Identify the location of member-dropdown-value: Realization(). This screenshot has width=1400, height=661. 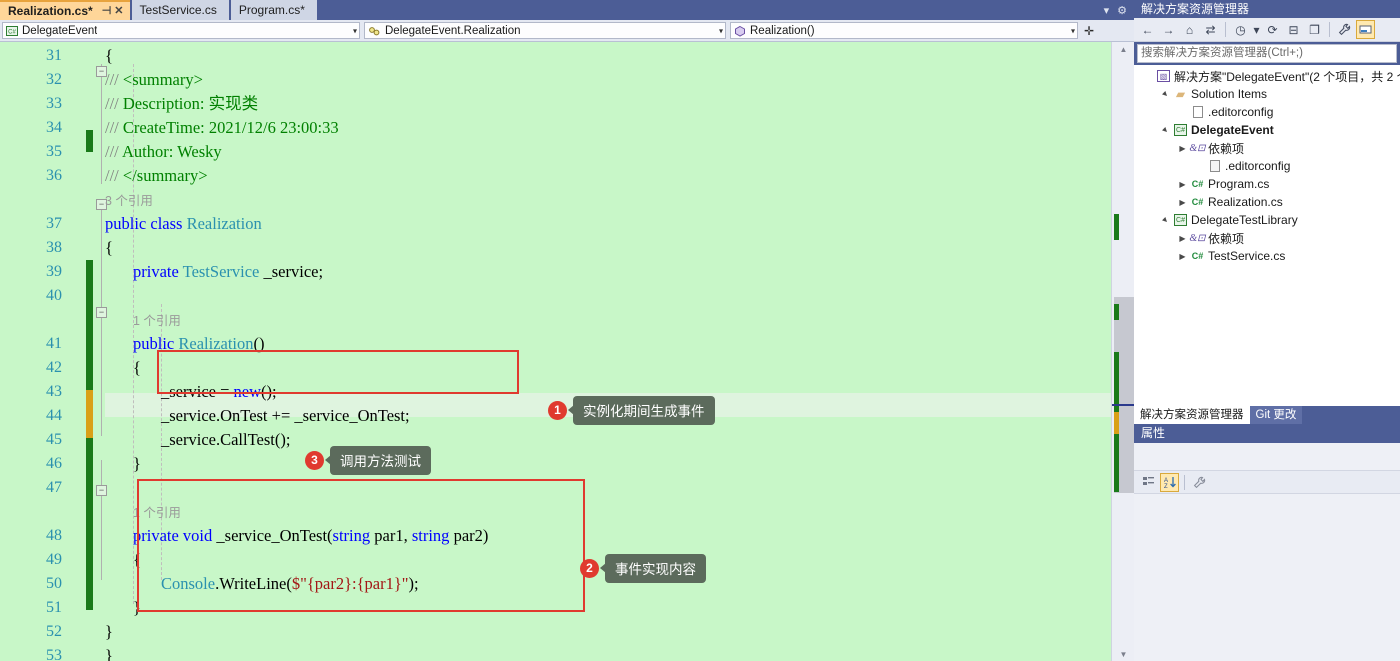
(782, 30).